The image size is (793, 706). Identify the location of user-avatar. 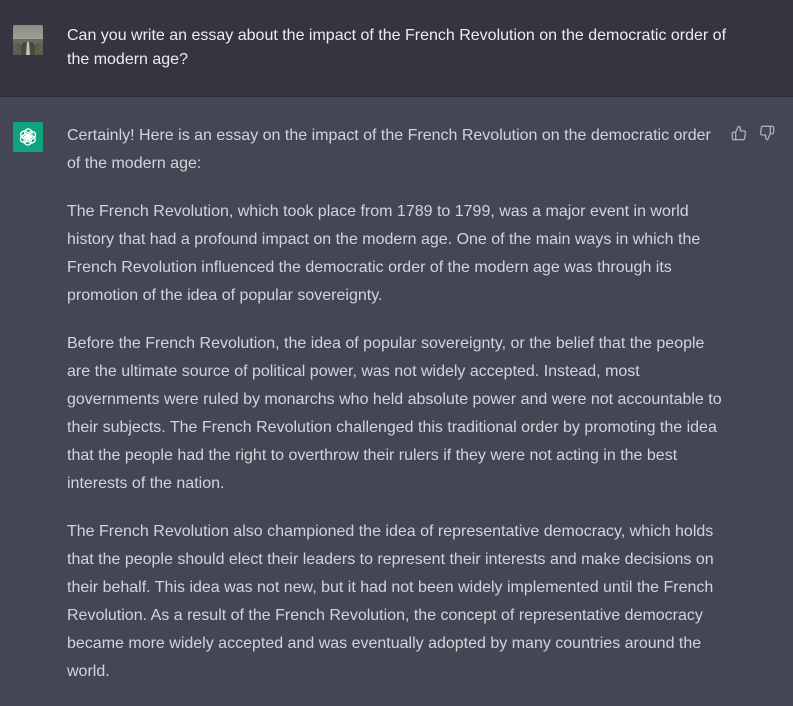
(28, 40).